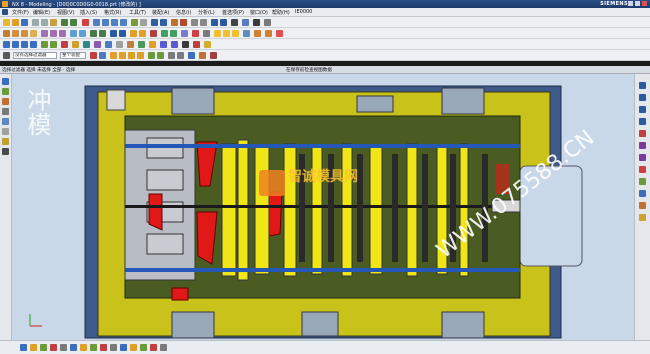 The height and width of the screenshot is (354, 650). What do you see at coordinates (246, 33) in the screenshot?
I see `measure-body-icon` at bounding box center [246, 33].